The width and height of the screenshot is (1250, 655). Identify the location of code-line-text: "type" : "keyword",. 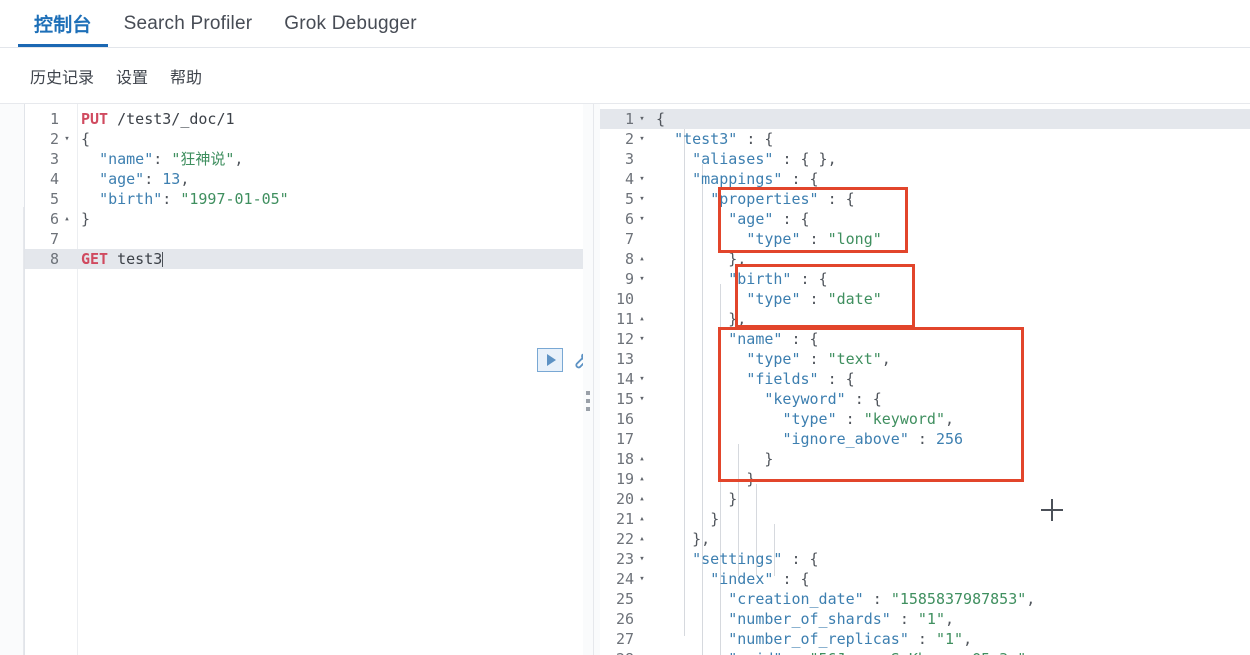
(868, 419).